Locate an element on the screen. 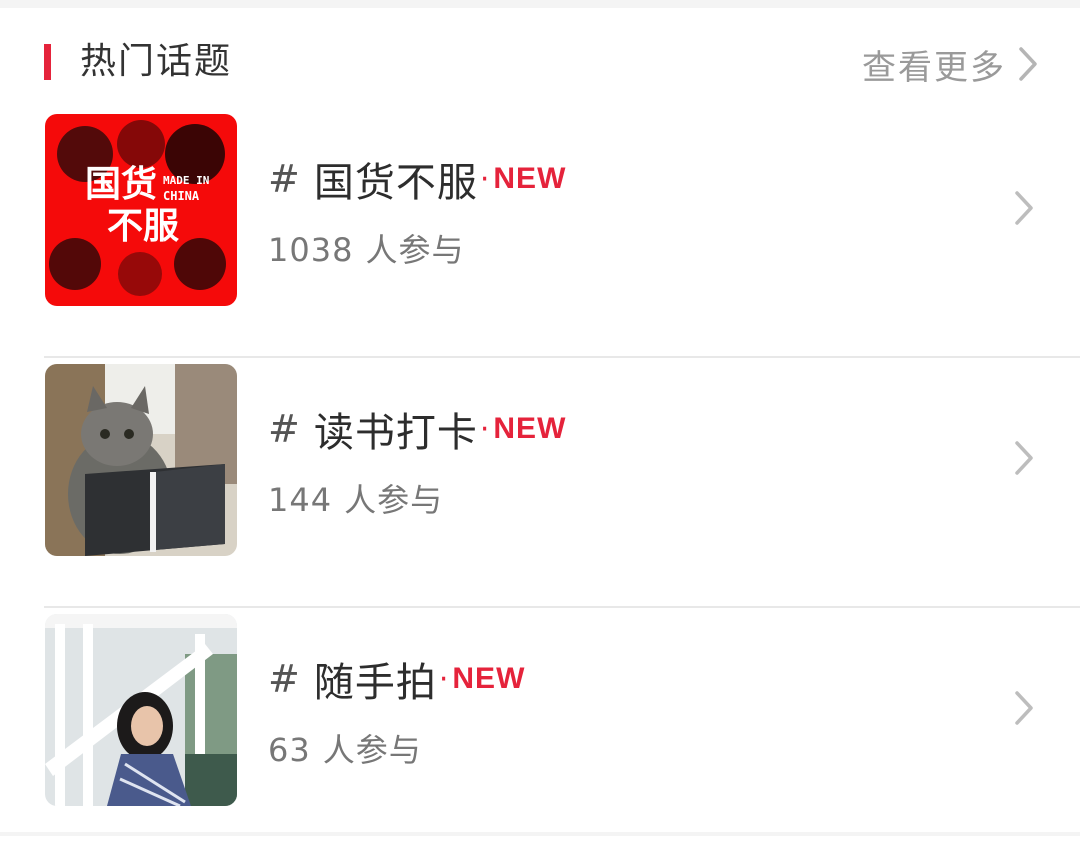  topic-title-row: # 国货不服 · NEW is located at coordinates (417, 179).